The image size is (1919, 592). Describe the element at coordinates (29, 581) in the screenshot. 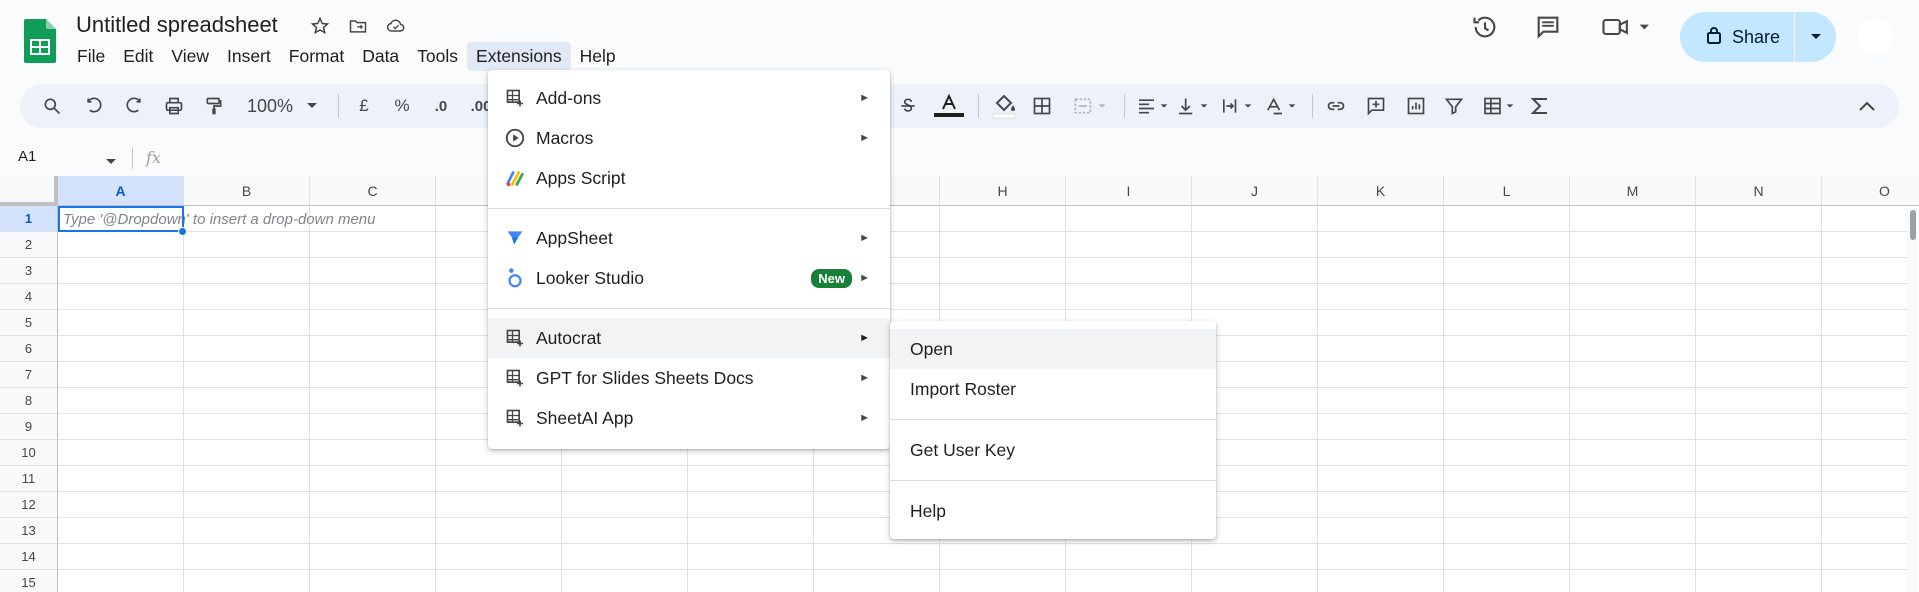

I see `row-header-15: 15` at that location.